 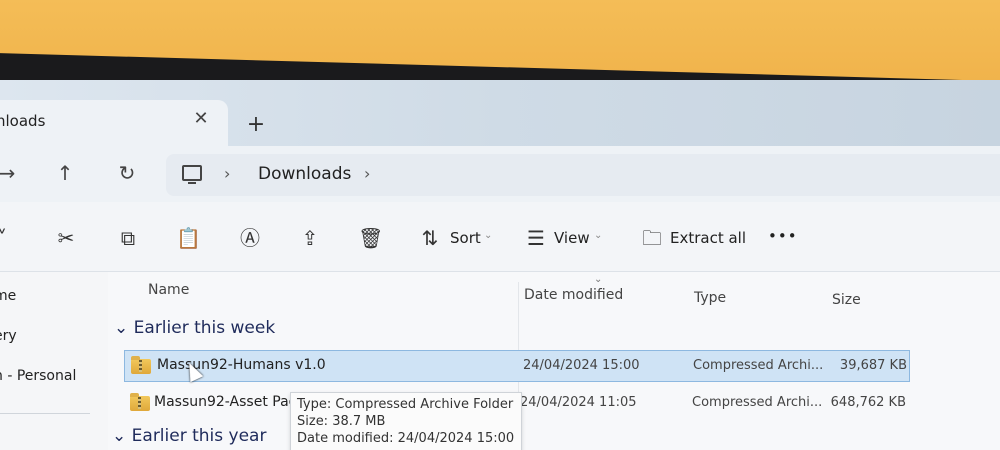 I want to click on sort-chevron-icon: ⌄, so click(x=488, y=235).